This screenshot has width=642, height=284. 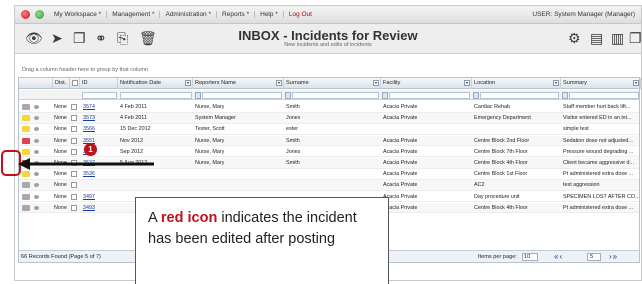 What do you see at coordinates (392, 83) in the screenshot?
I see `col-facility-label: Facility` at bounding box center [392, 83].